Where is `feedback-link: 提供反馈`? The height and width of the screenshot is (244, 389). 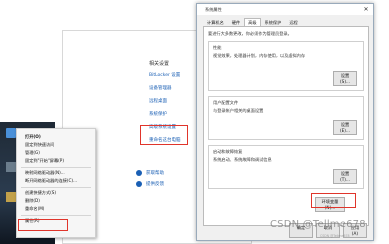 feedback-link: 提供反馈 is located at coordinates (150, 184).